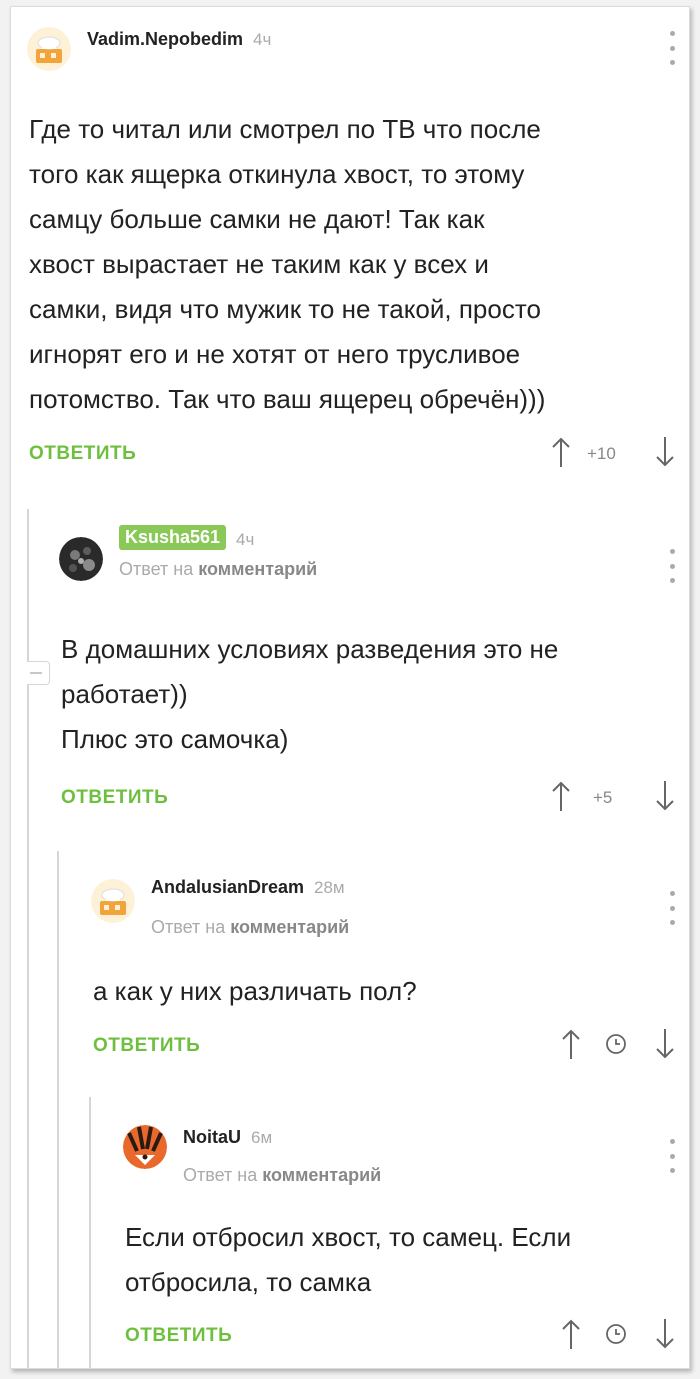  Describe the element at coordinates (38, 673) in the screenshot. I see `collapse-thread-toggle` at that location.